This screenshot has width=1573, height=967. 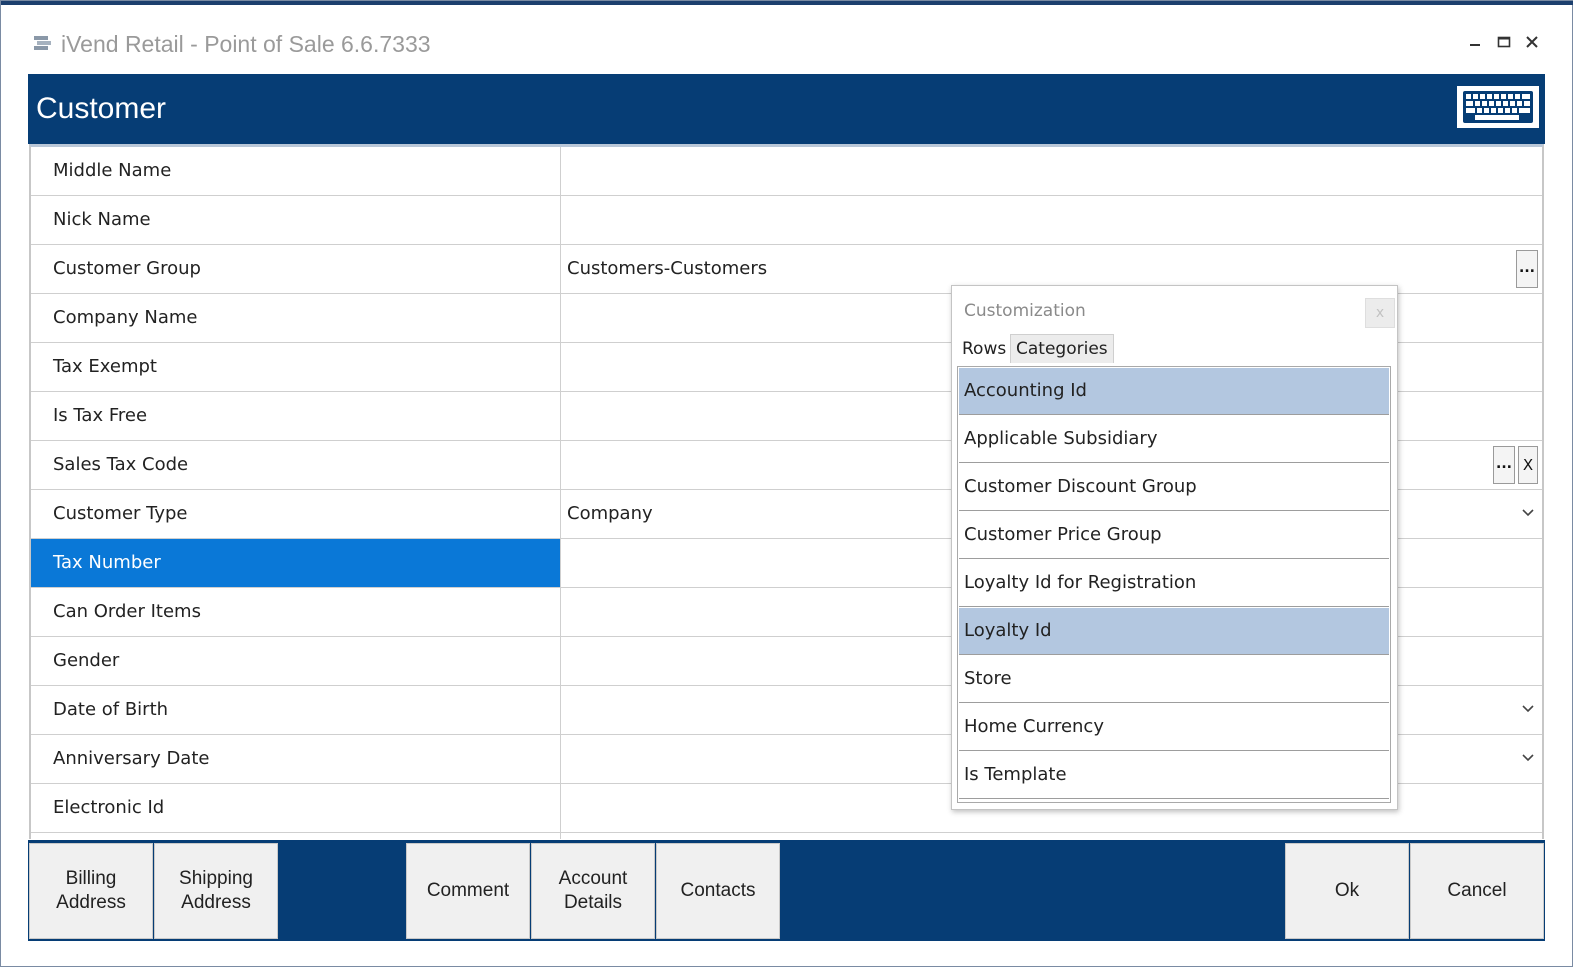 What do you see at coordinates (984, 348) in the screenshot?
I see `tab-rows: Rows` at bounding box center [984, 348].